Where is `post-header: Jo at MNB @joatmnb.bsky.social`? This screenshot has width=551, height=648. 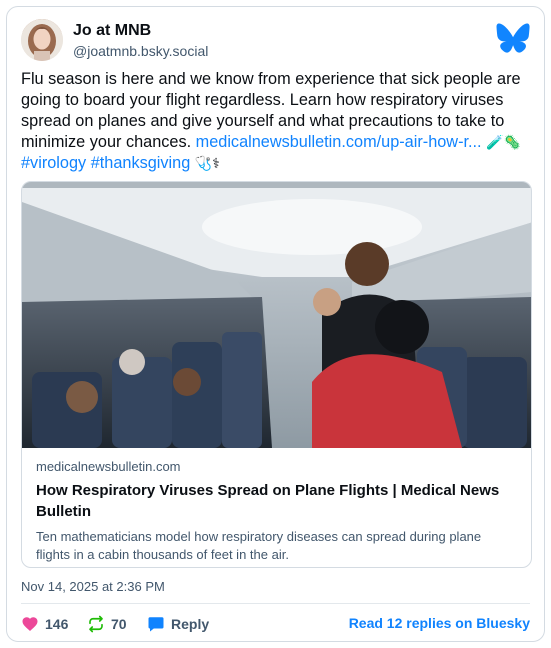
post-header: Jo at MNB @joatmnb.bsky.social is located at coordinates (275, 41).